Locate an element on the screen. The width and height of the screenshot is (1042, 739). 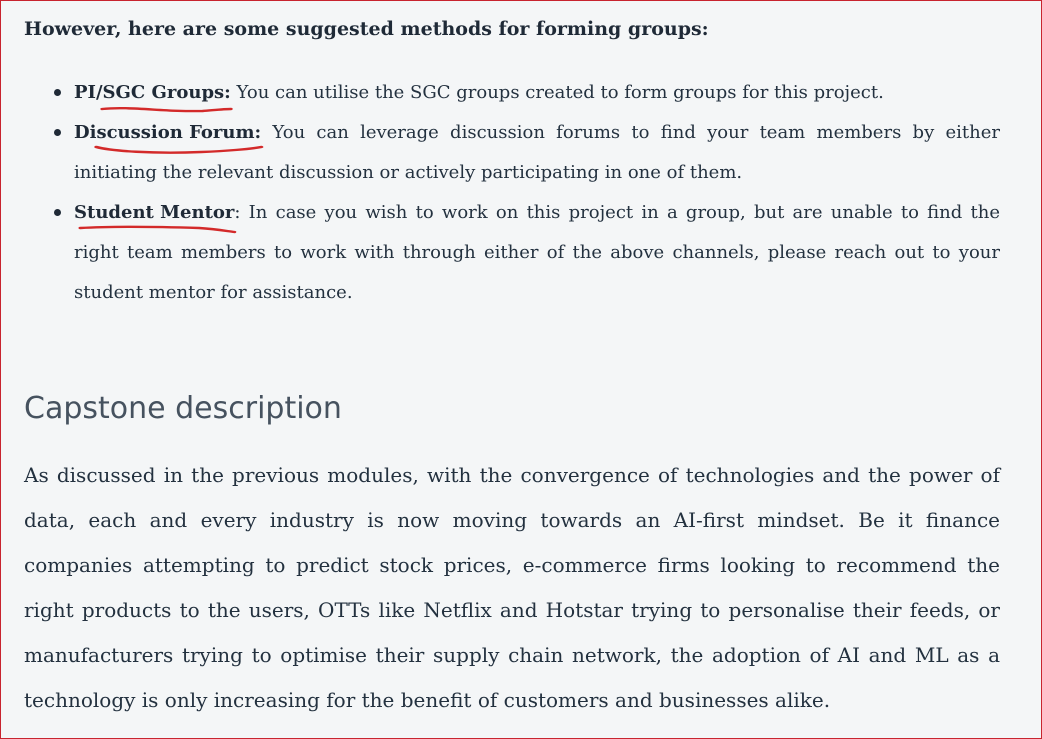
method-term-label: Student Mentor is located at coordinates (154, 212).